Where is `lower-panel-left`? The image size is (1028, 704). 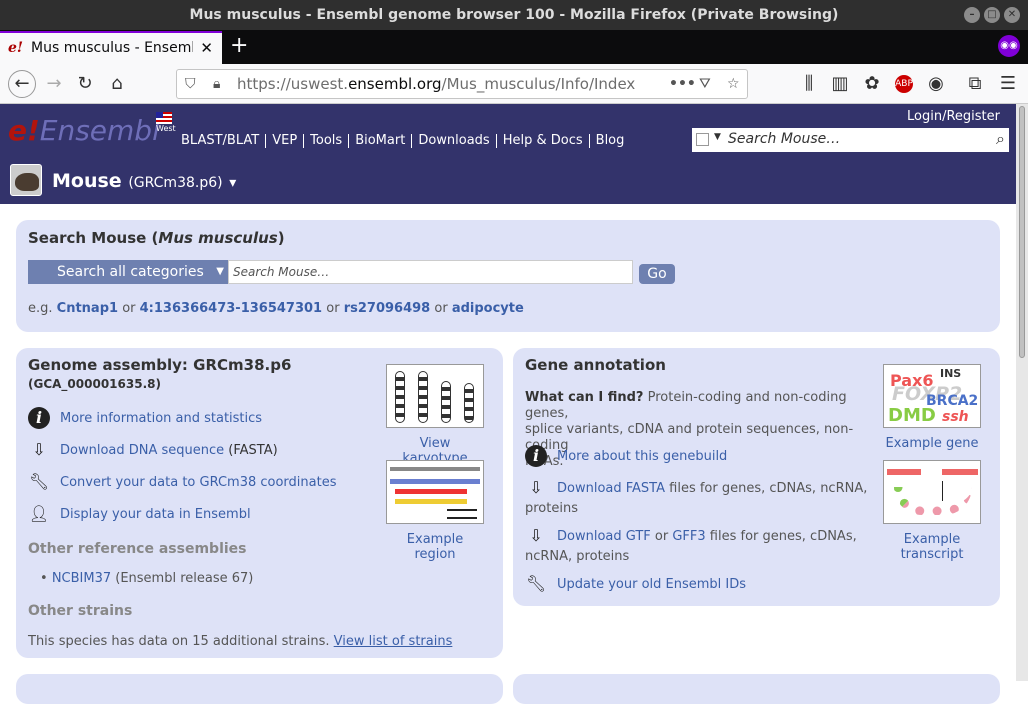 lower-panel-left is located at coordinates (259, 689).